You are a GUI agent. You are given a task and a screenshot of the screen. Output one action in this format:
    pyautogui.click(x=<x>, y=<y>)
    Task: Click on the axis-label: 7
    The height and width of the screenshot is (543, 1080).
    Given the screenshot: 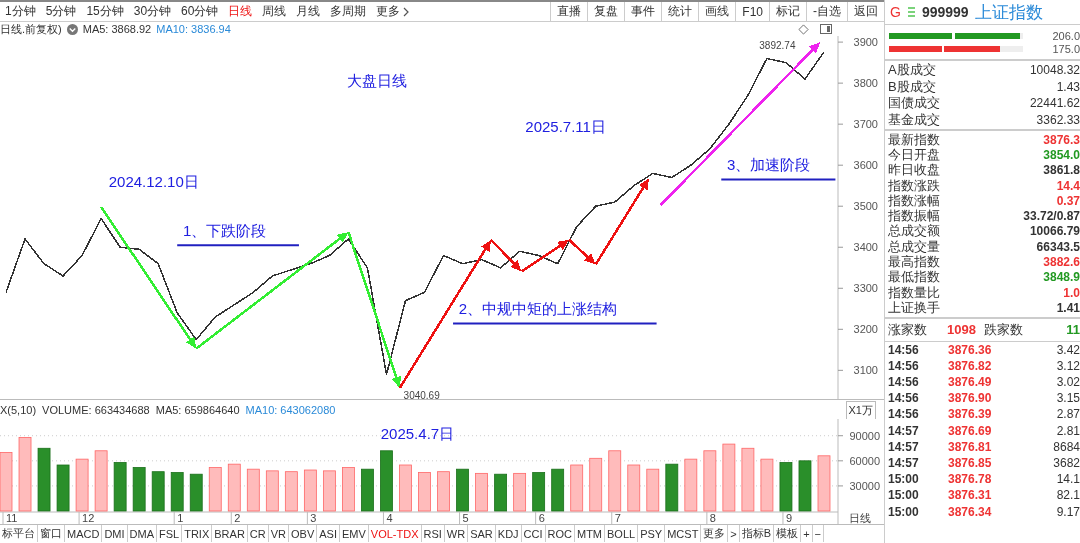 What is the action you would take?
    pyautogui.click(x=617, y=518)
    